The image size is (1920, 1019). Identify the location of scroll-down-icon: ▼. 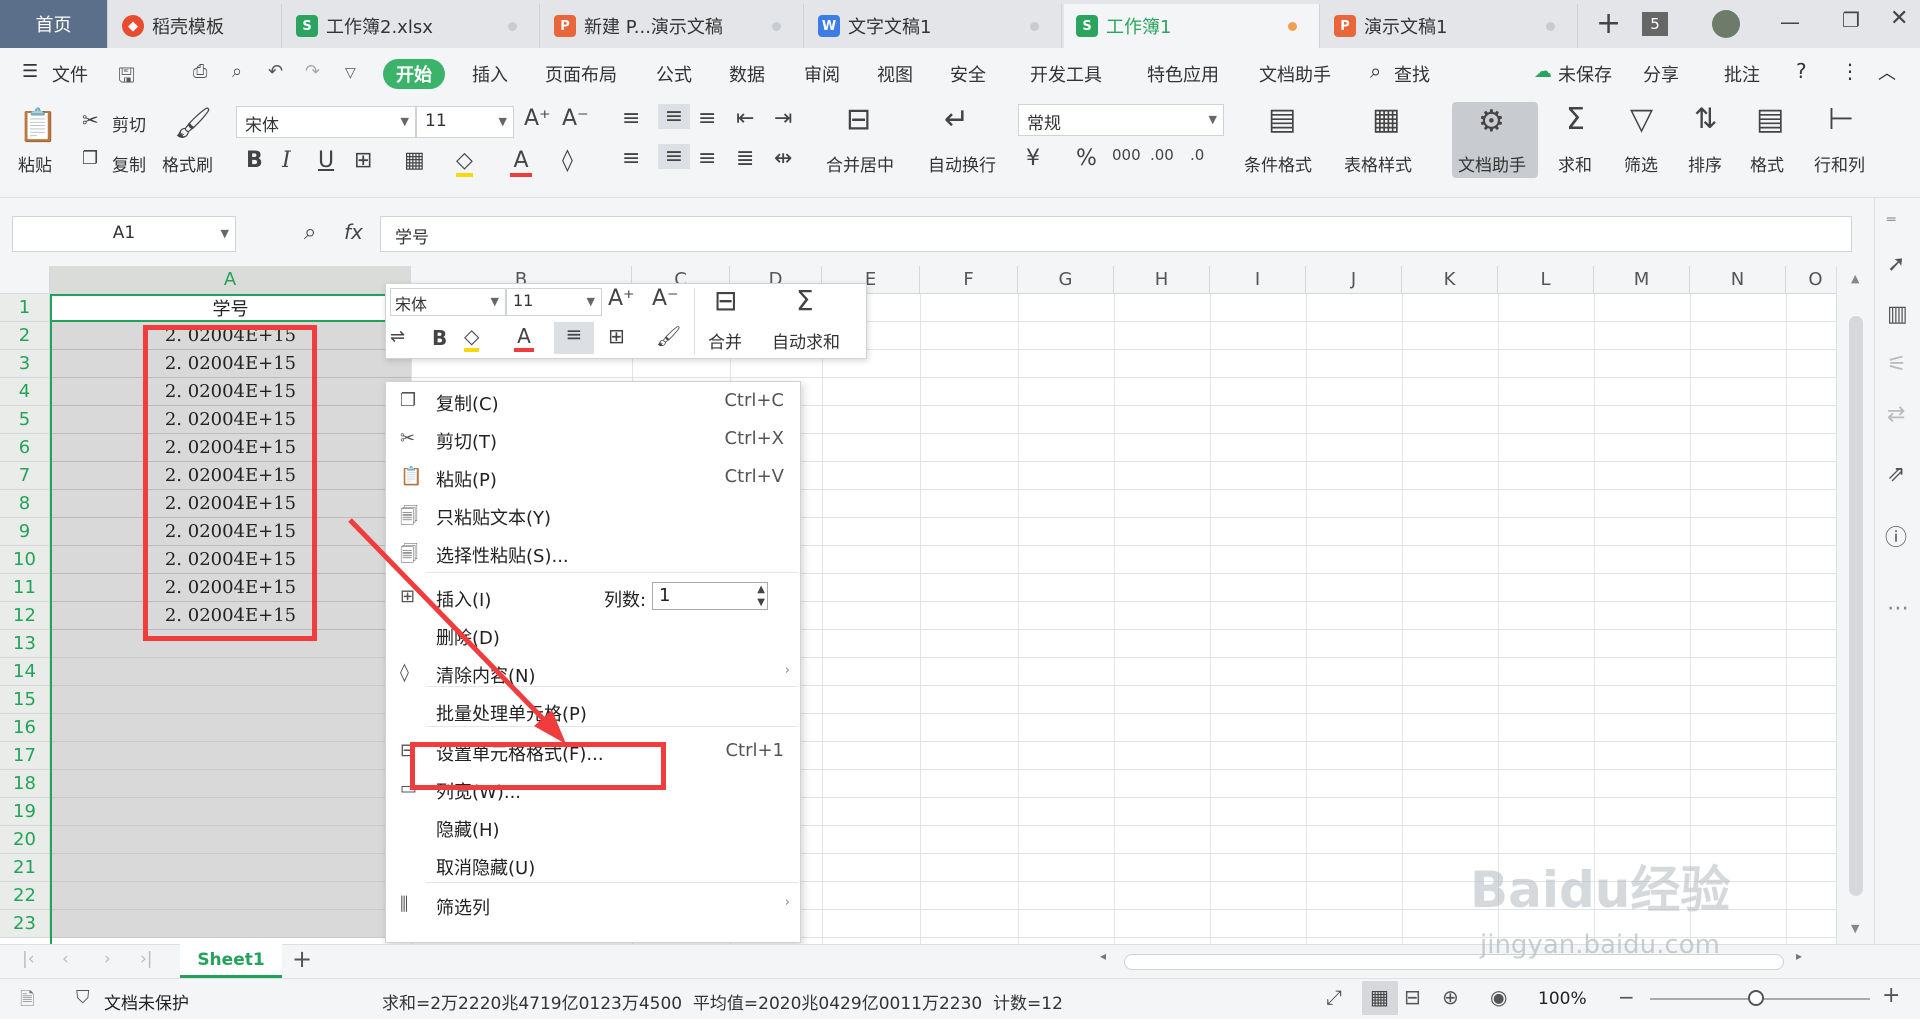
(1855, 928).